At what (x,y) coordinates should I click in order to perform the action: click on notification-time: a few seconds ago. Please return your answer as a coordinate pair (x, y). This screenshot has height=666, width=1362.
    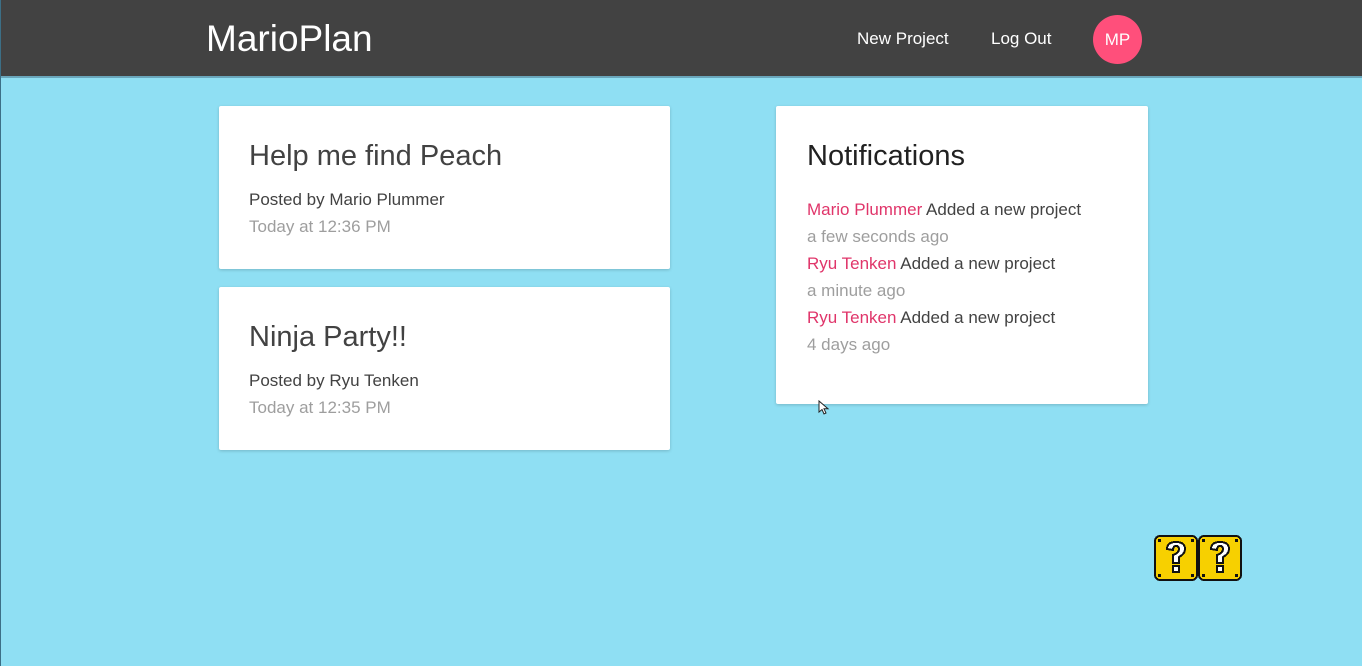
    Looking at the image, I should click on (878, 236).